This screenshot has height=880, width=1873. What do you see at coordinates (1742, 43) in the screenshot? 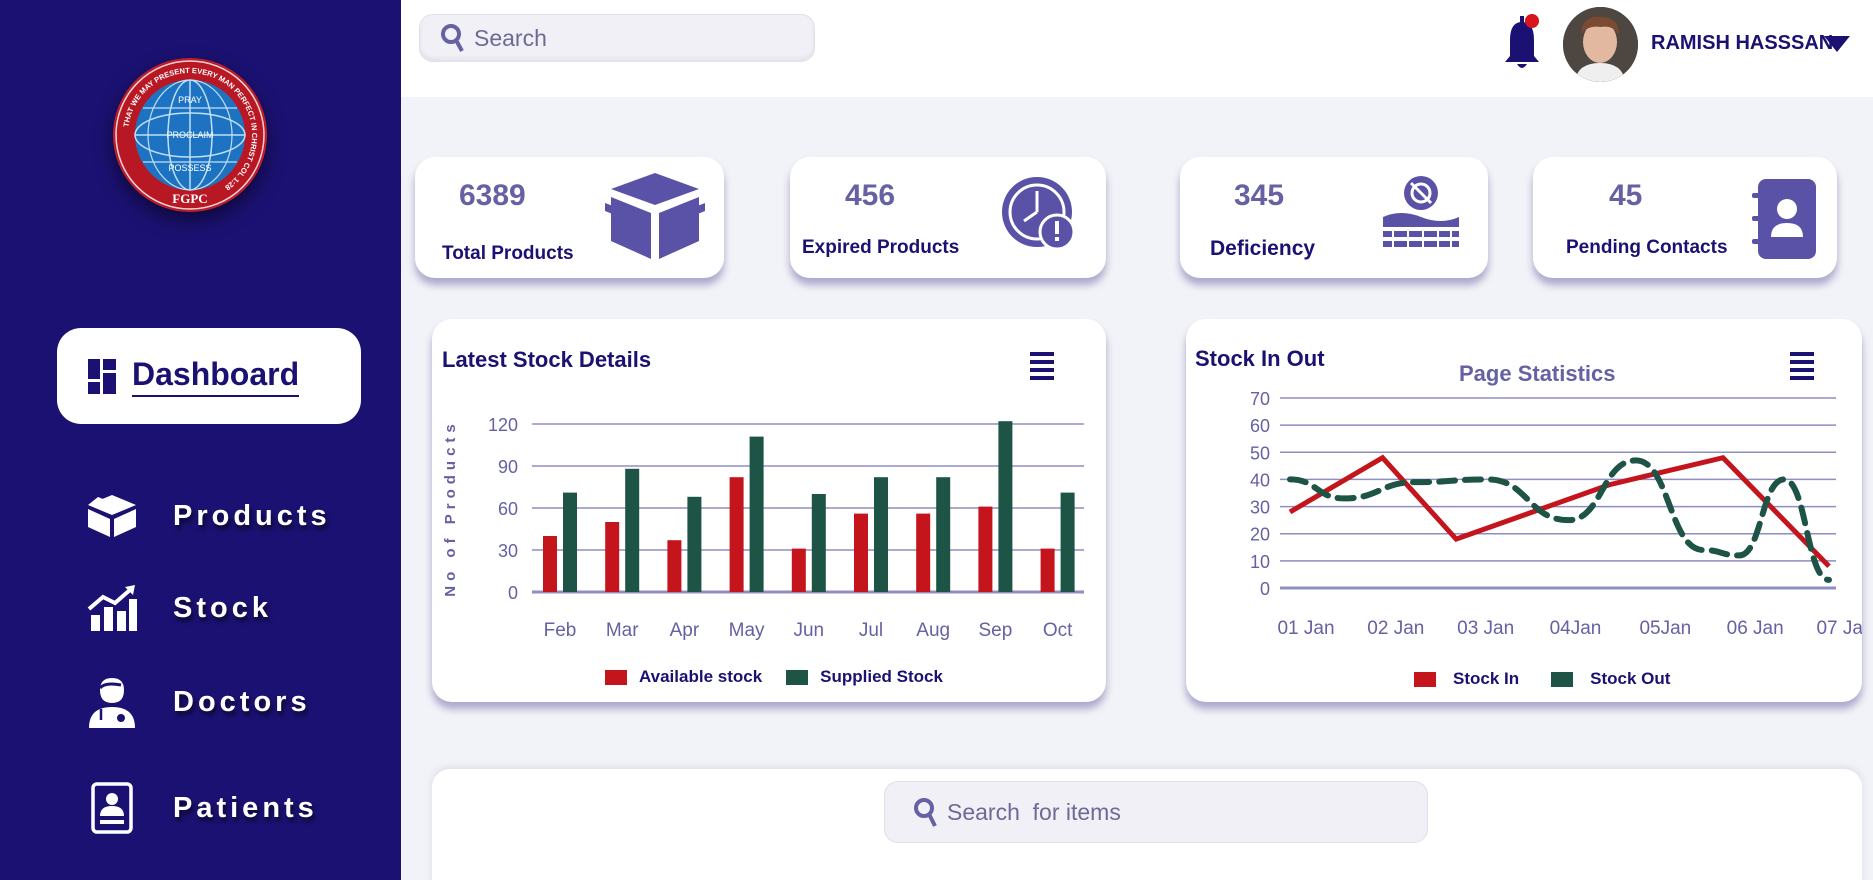
I see `user-name: RAMISH HASSSAN` at bounding box center [1742, 43].